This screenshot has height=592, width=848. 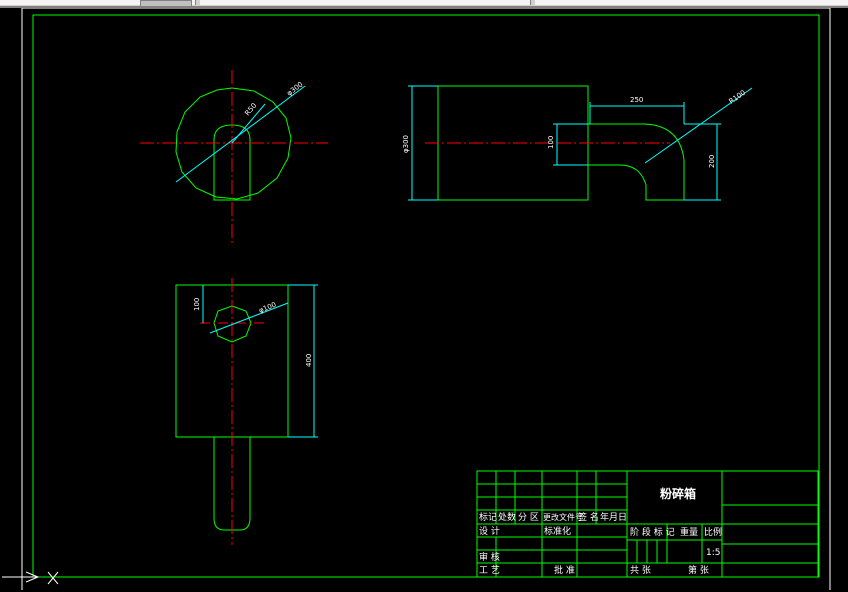 I want to click on front-view-hole-label: φ100, so click(x=268, y=308).